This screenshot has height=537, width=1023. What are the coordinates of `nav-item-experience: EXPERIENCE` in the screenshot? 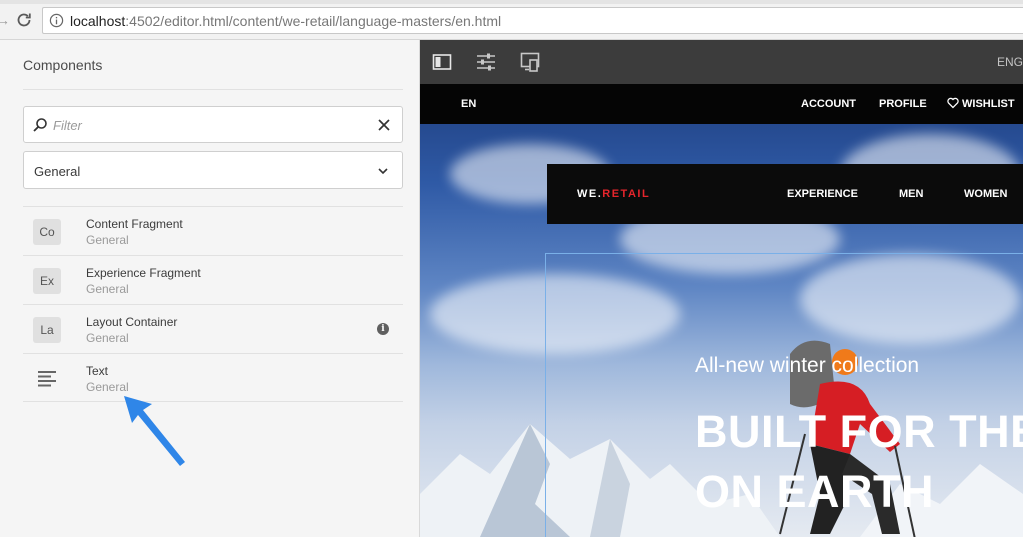 It's located at (822, 194).